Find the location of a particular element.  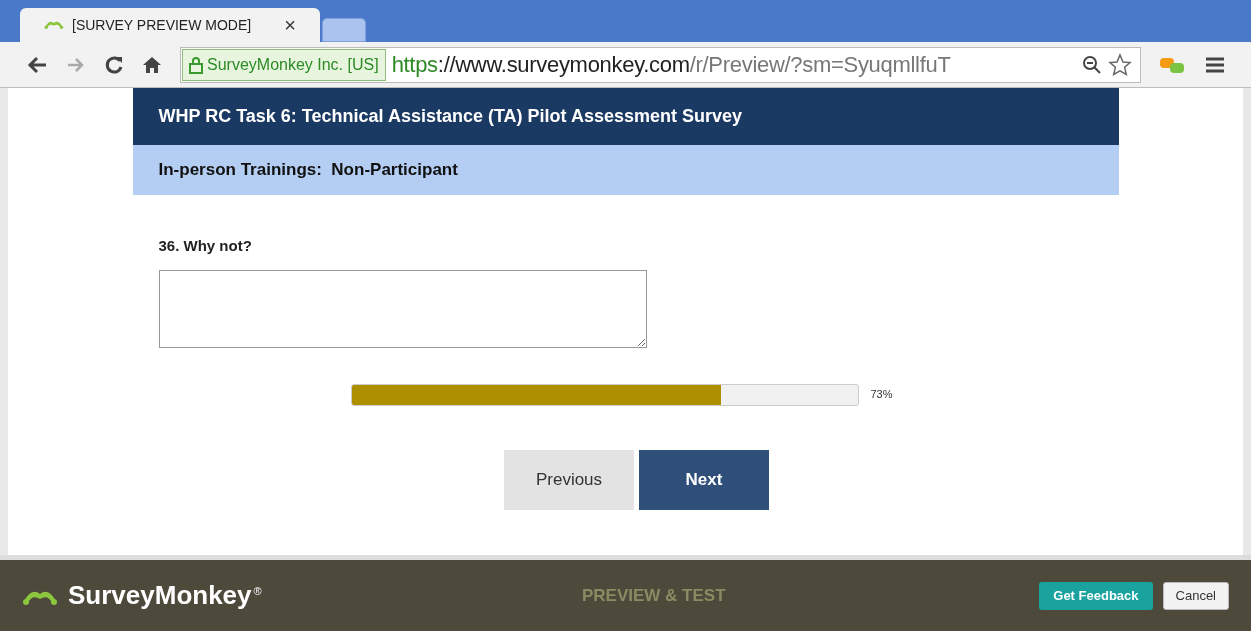

zoom-icon is located at coordinates (1092, 64).